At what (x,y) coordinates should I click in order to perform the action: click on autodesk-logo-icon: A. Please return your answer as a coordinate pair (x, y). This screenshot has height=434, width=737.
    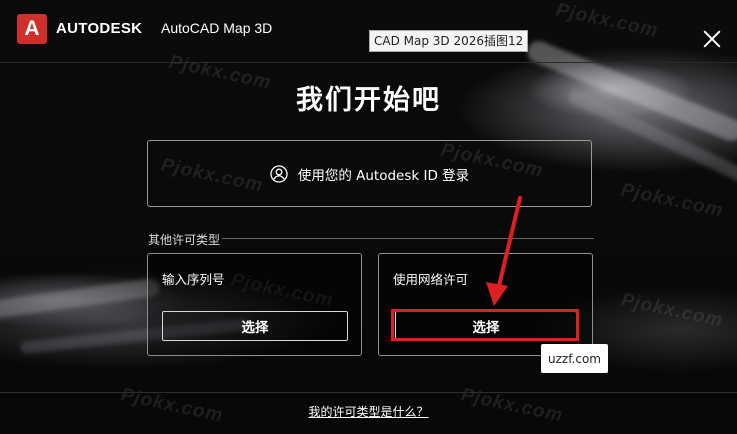
    Looking at the image, I should click on (32, 29).